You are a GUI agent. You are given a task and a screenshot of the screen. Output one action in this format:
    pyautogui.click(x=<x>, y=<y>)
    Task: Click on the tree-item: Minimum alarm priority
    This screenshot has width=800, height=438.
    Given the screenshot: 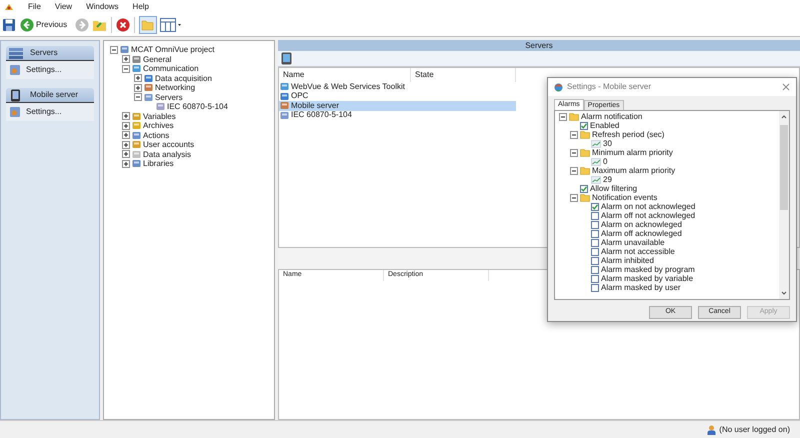 What is the action you would take?
    pyautogui.click(x=632, y=152)
    